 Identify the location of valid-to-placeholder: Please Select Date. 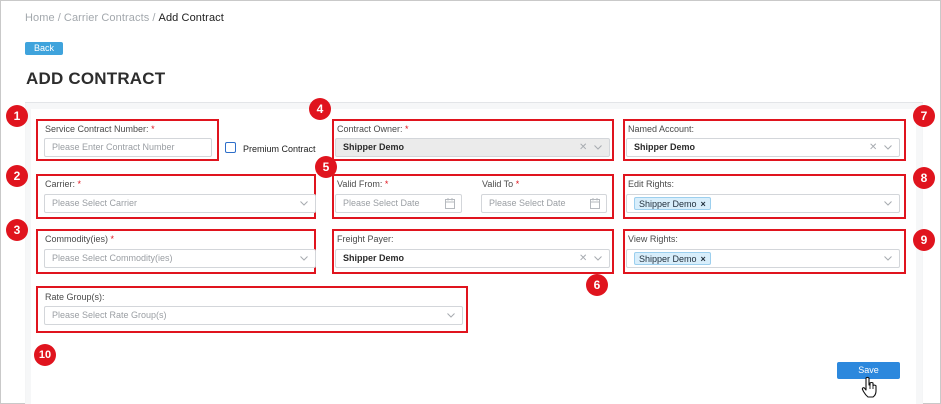
(527, 203).